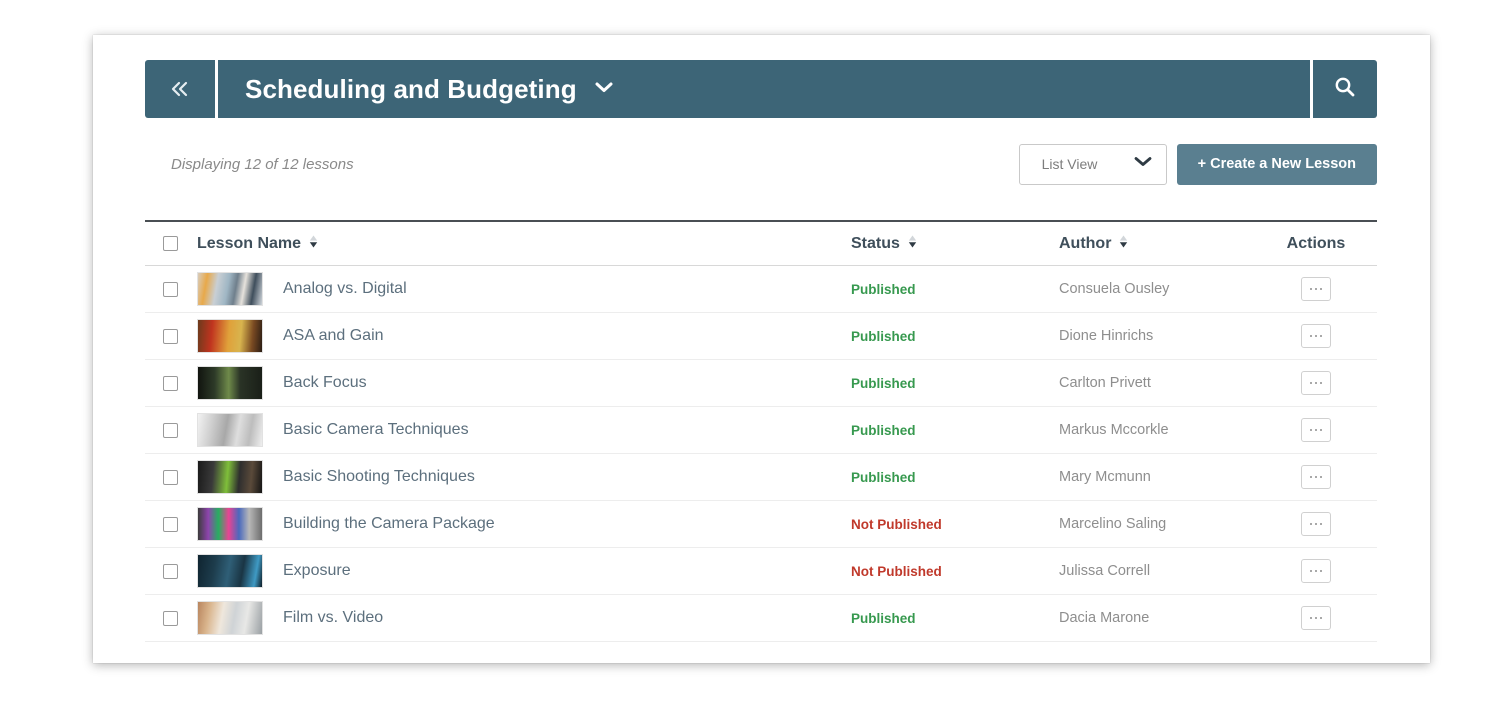  Describe the element at coordinates (1345, 89) in the screenshot. I see `search-button` at that location.